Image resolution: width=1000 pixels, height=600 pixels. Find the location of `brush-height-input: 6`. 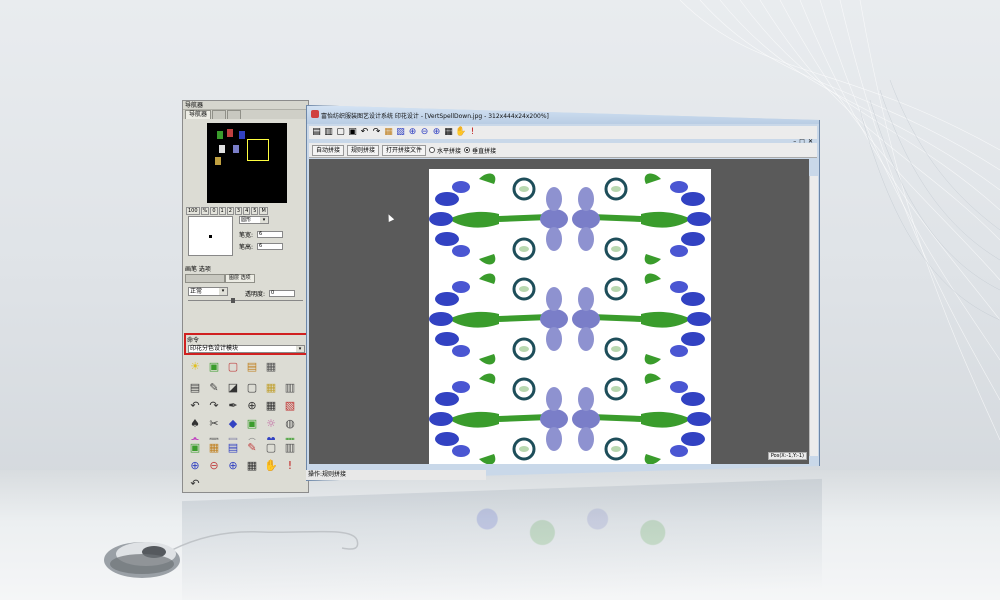

brush-height-input: 6 is located at coordinates (270, 246).